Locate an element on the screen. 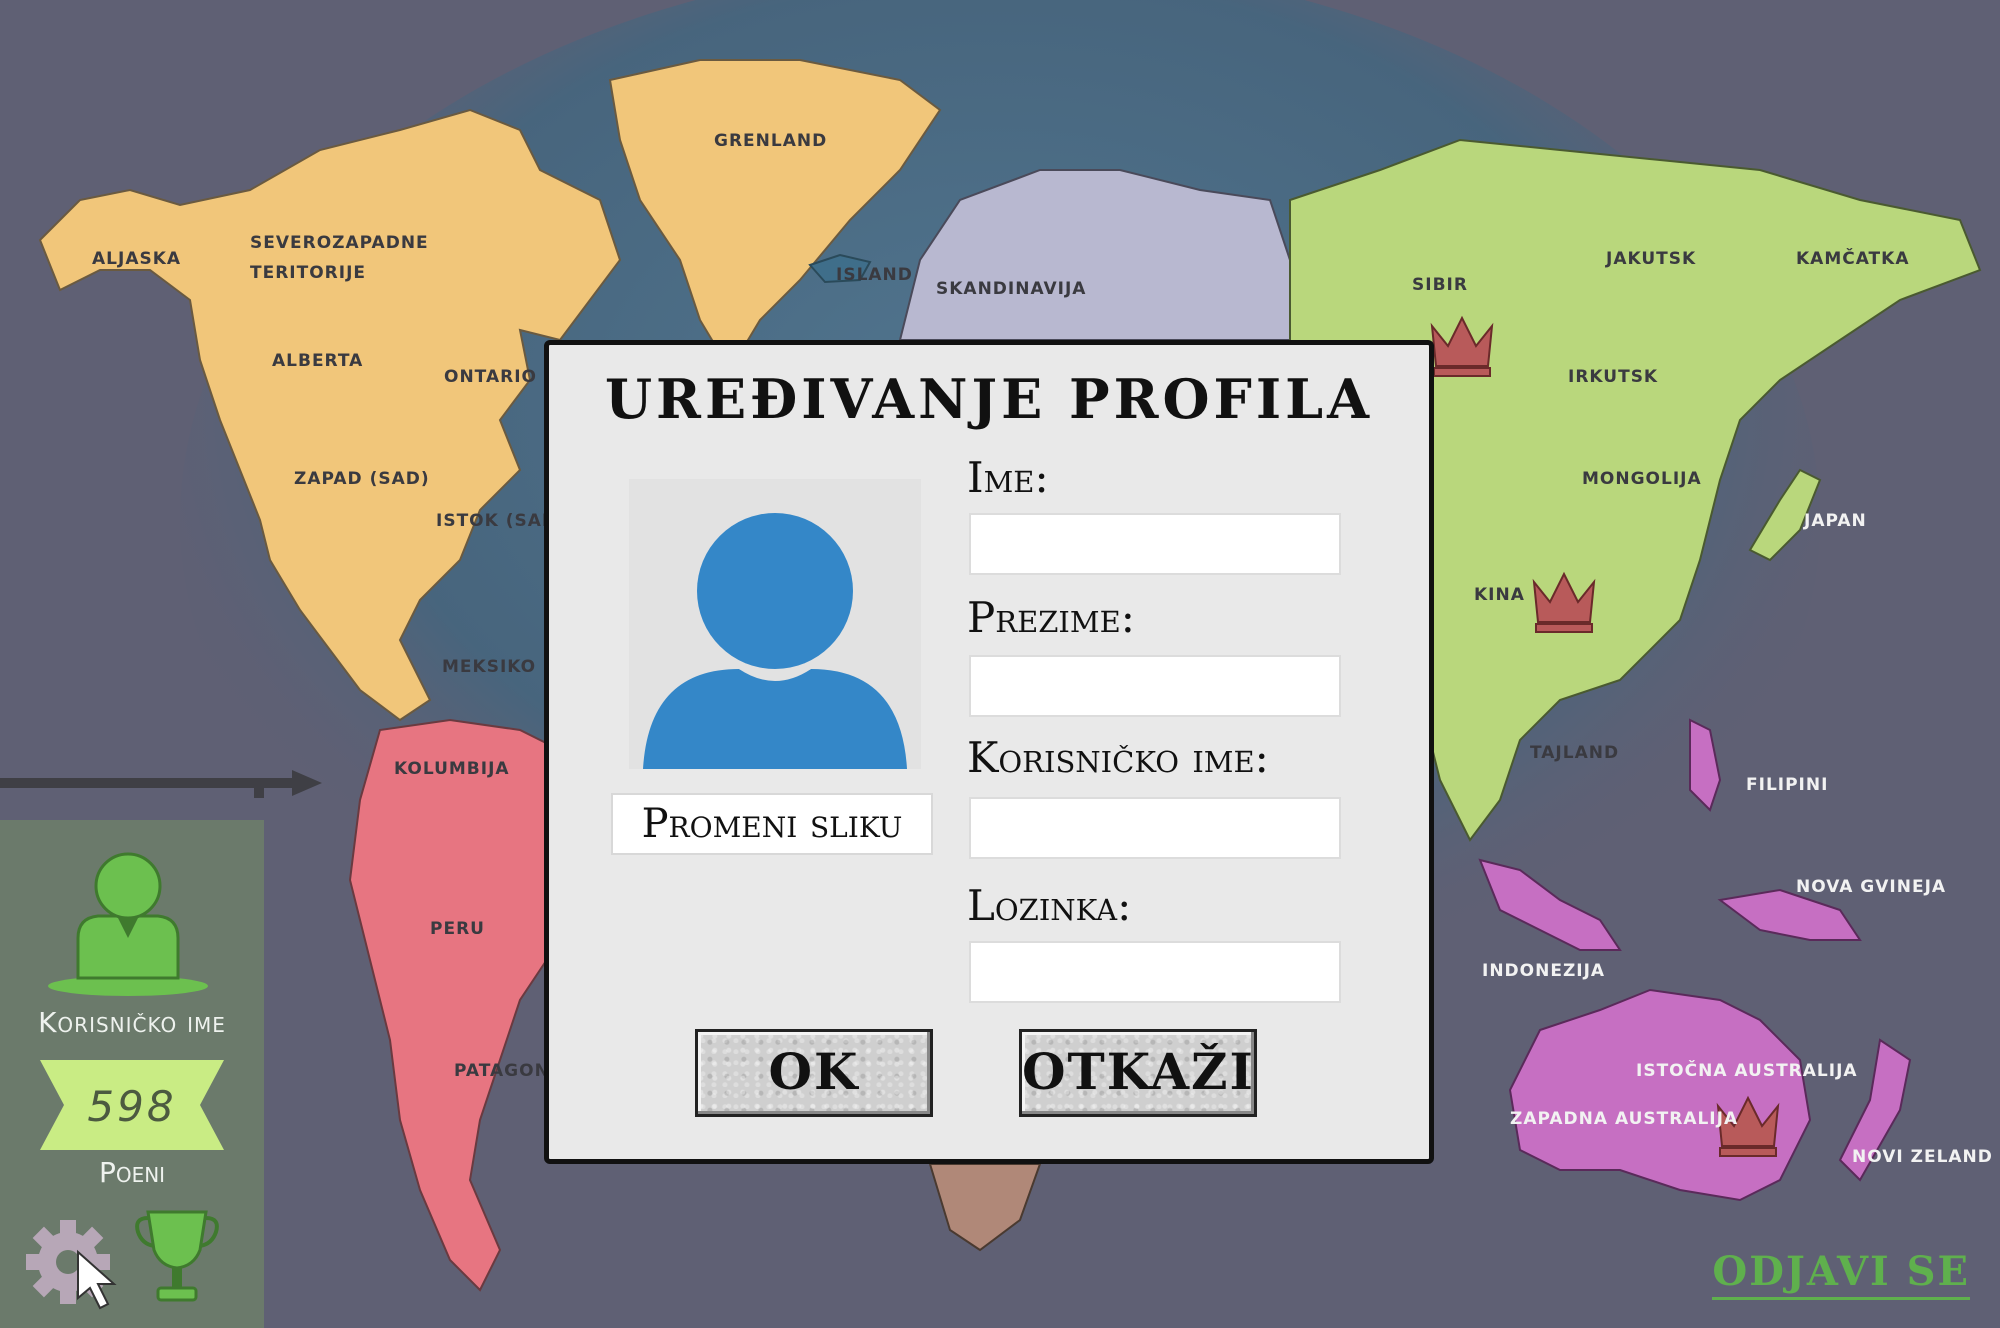 The height and width of the screenshot is (1328, 2000). label-severozapadne: SEVEROZAPADNE is located at coordinates (339, 243).